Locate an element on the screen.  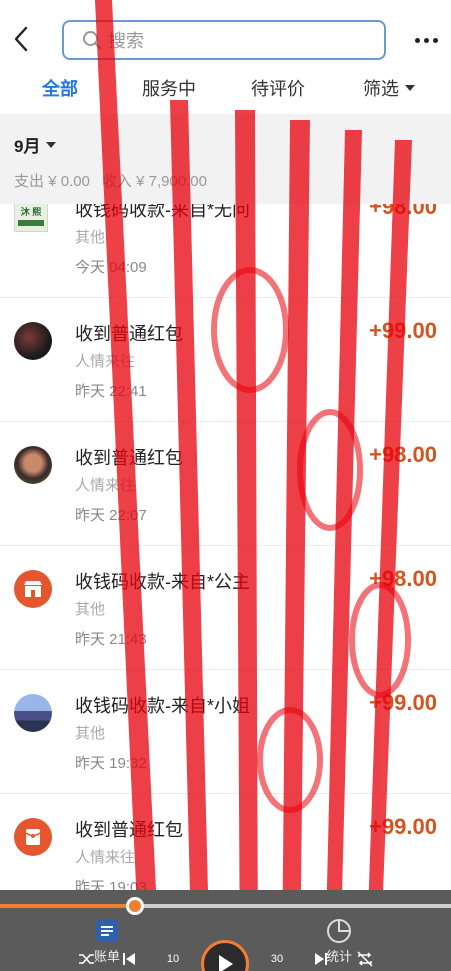
shuffle-icon is located at coordinates (86, 959).